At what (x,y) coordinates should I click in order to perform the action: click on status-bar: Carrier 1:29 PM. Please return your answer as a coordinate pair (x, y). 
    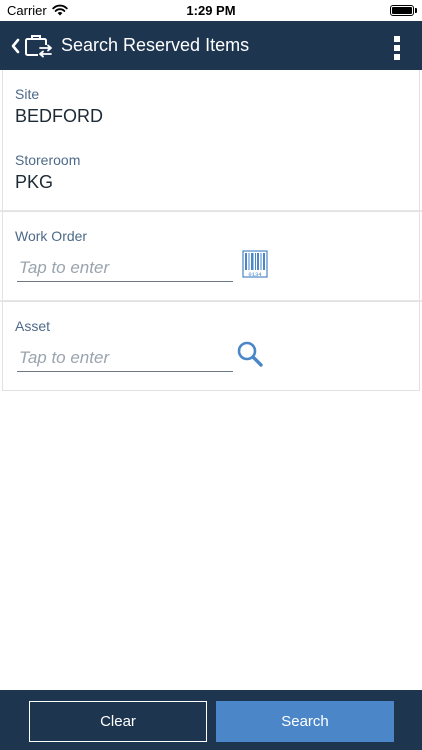
    Looking at the image, I should click on (211, 10).